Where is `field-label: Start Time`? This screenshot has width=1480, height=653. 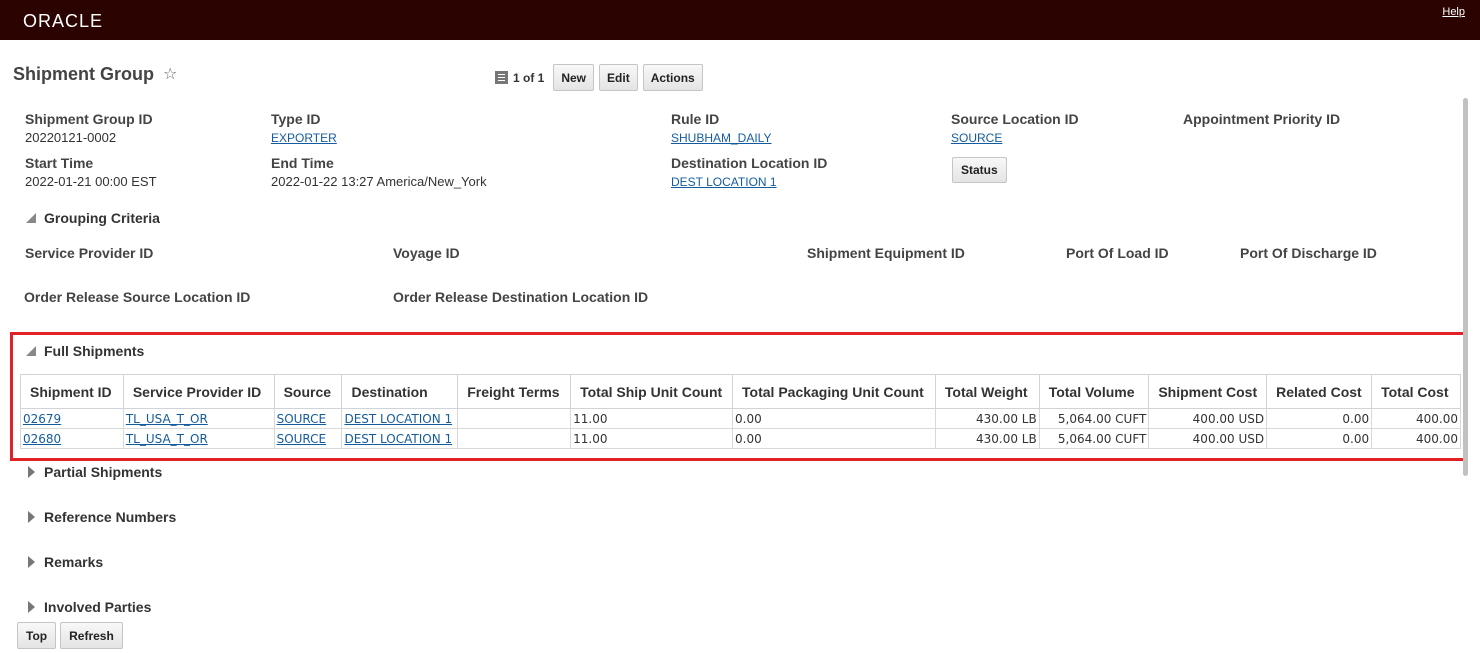 field-label: Start Time is located at coordinates (59, 163).